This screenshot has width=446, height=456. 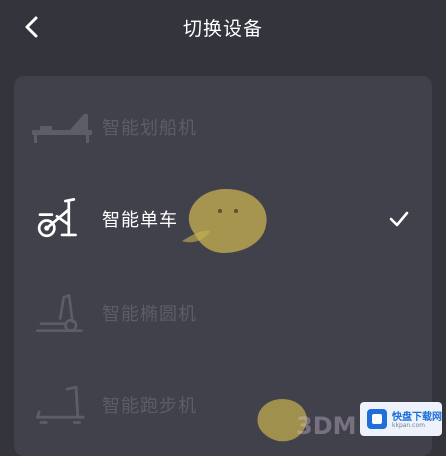 I want to click on header-bar: 切换设备, so click(x=223, y=28).